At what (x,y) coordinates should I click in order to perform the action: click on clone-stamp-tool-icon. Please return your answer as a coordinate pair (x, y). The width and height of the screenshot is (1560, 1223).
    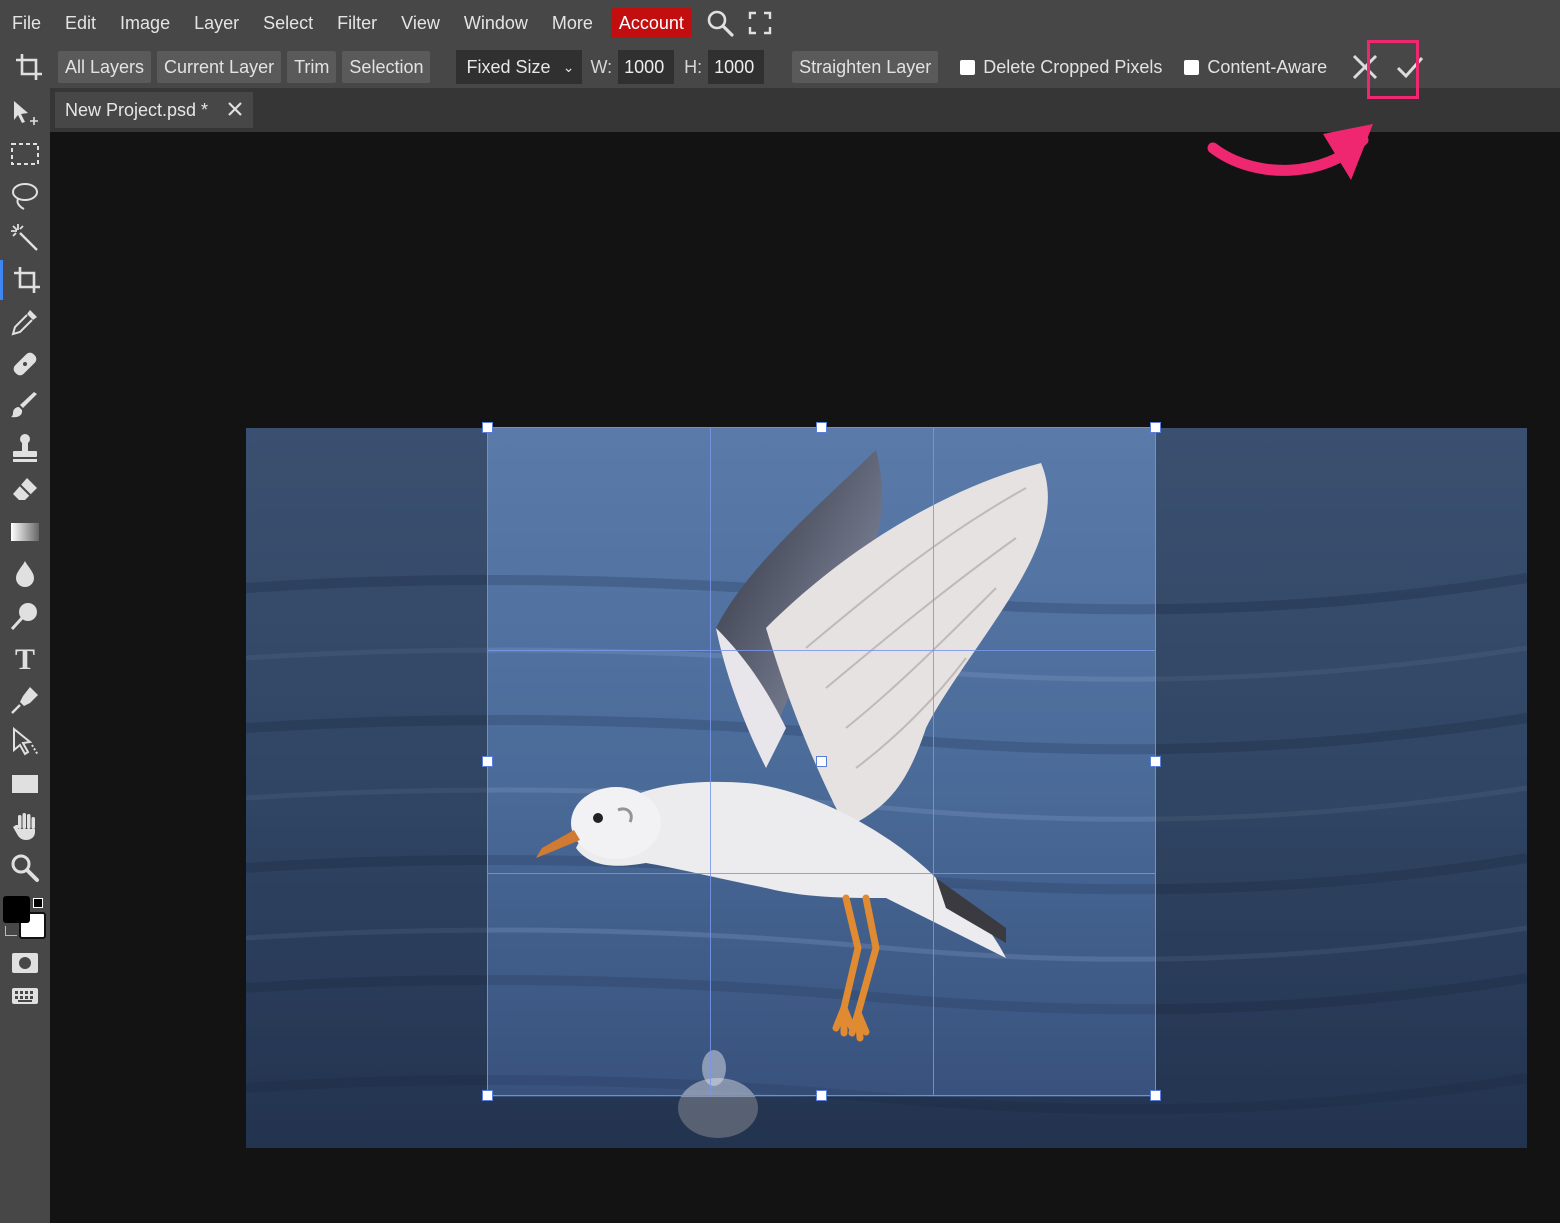
    Looking at the image, I should click on (25, 448).